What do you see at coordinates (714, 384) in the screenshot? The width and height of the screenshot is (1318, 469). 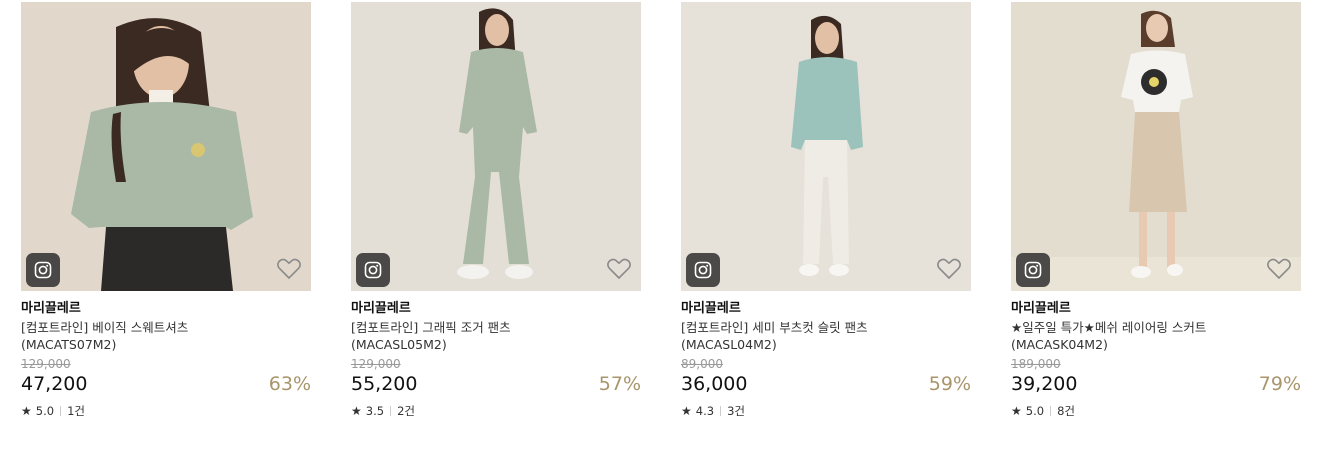 I see `sale-price: 36,000` at bounding box center [714, 384].